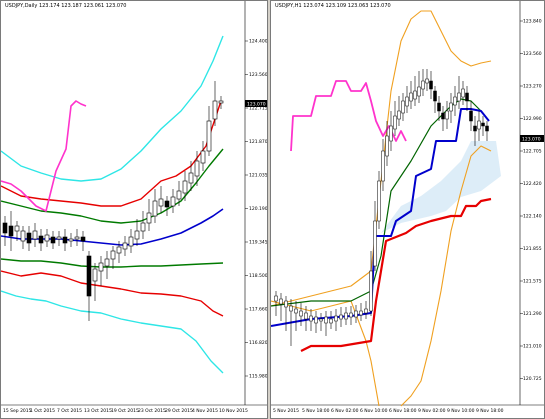  What do you see at coordinates (403, 411) in the screenshot?
I see `time-tick-label: 6 Nov 18:00` at bounding box center [403, 411].